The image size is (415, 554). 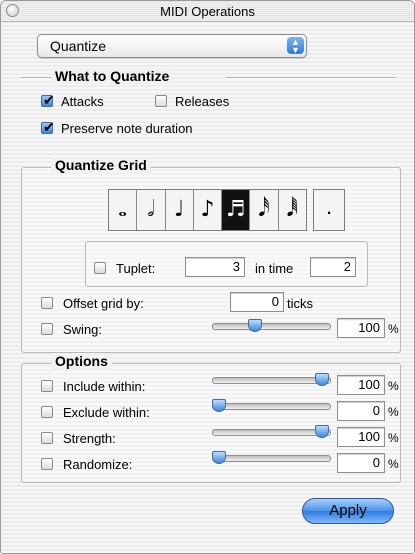 I want to click on attacks-checkbox, so click(x=48, y=100).